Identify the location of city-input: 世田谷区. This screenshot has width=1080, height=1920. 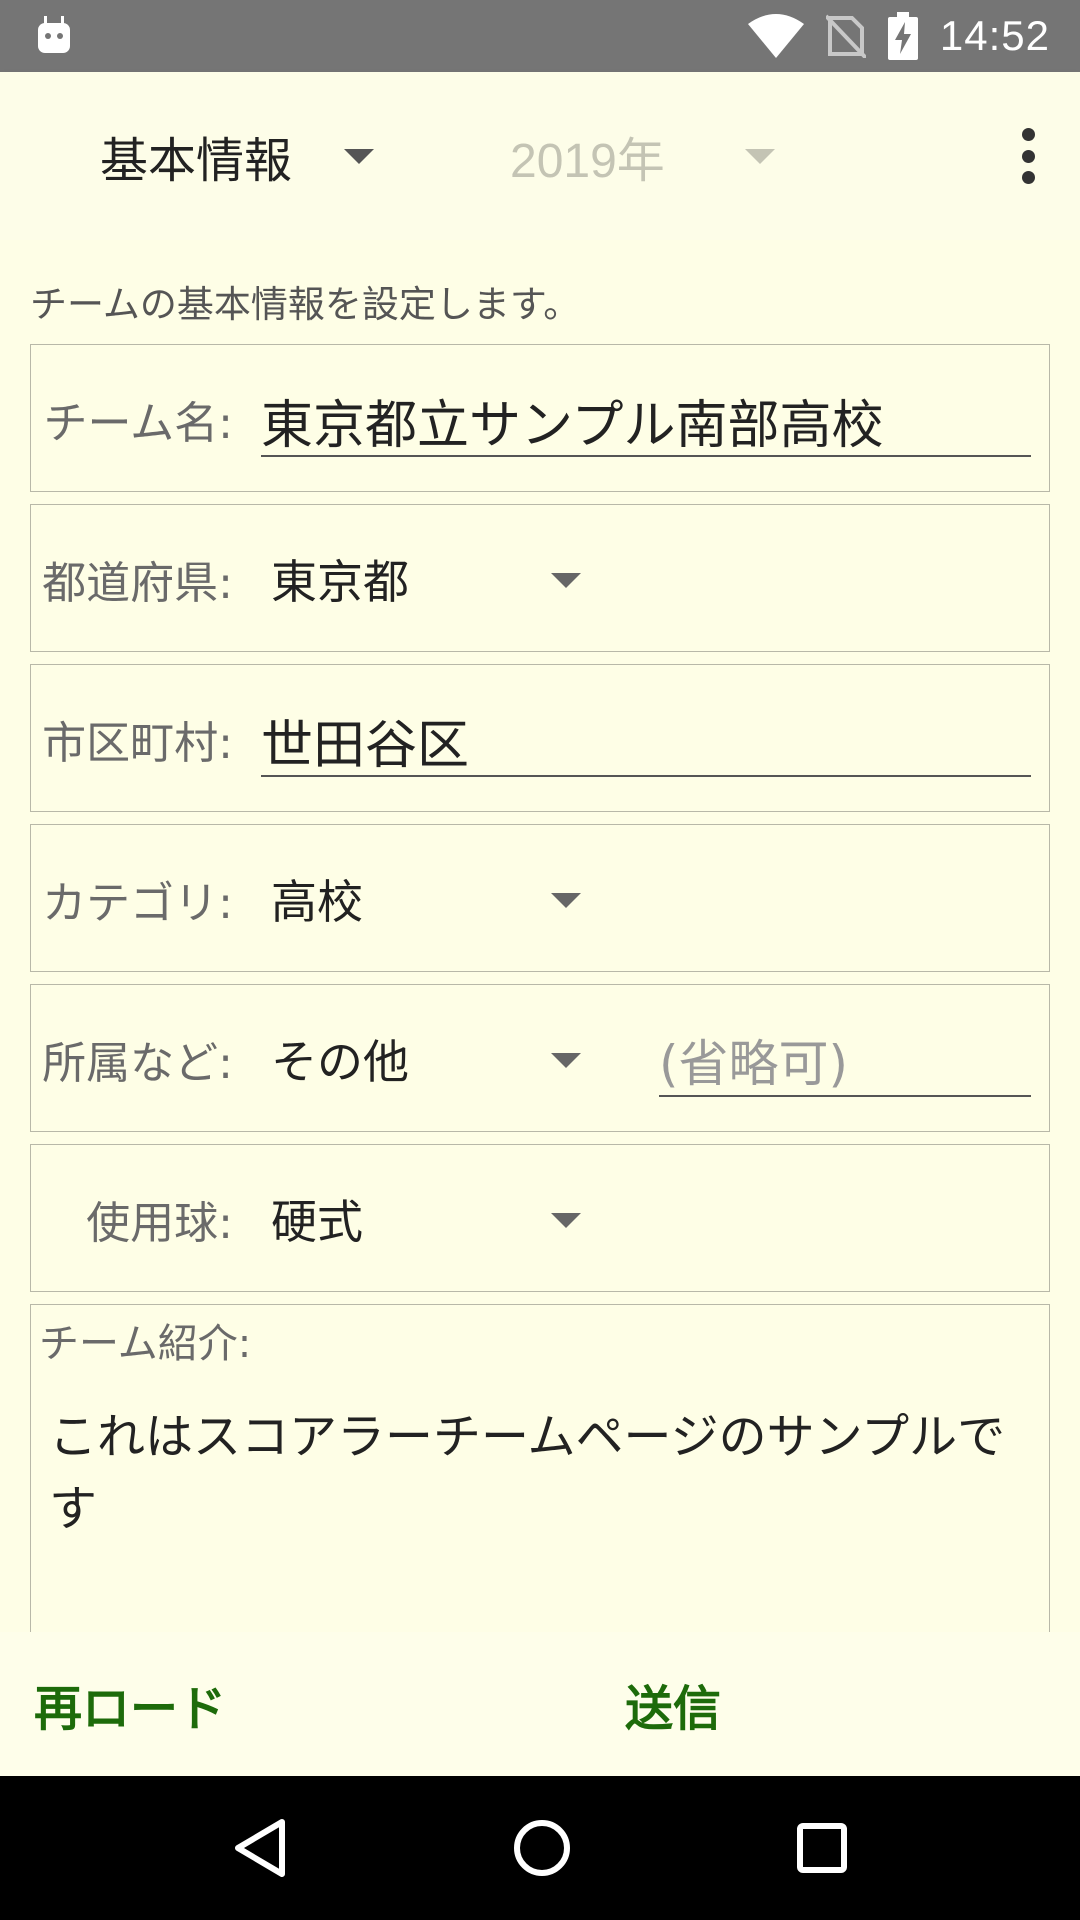
(646, 741).